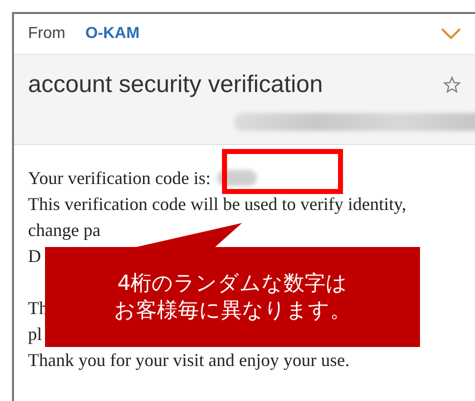 This screenshot has height=401, width=475. What do you see at coordinates (175, 85) in the screenshot?
I see `email-subject: account security verification` at bounding box center [175, 85].